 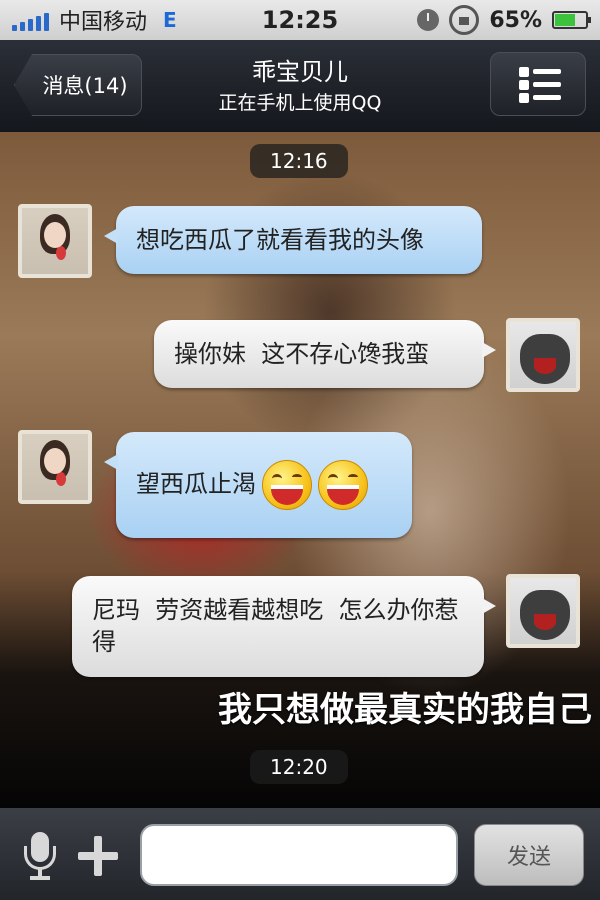 What do you see at coordinates (300, 72) in the screenshot?
I see `contact-name: 乖宝贝儿` at bounding box center [300, 72].